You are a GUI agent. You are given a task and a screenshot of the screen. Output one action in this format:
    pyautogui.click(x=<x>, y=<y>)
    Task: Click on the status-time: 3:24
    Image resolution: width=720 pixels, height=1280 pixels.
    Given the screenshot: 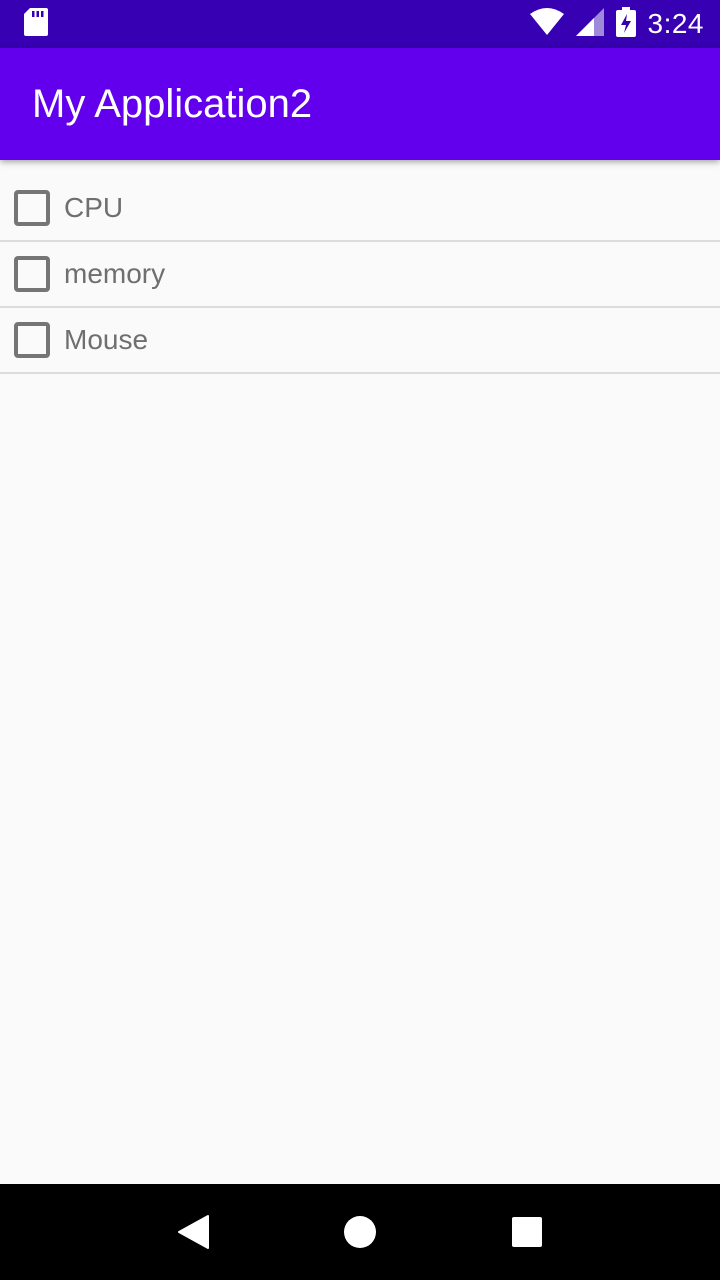 What is the action you would take?
    pyautogui.click(x=675, y=23)
    